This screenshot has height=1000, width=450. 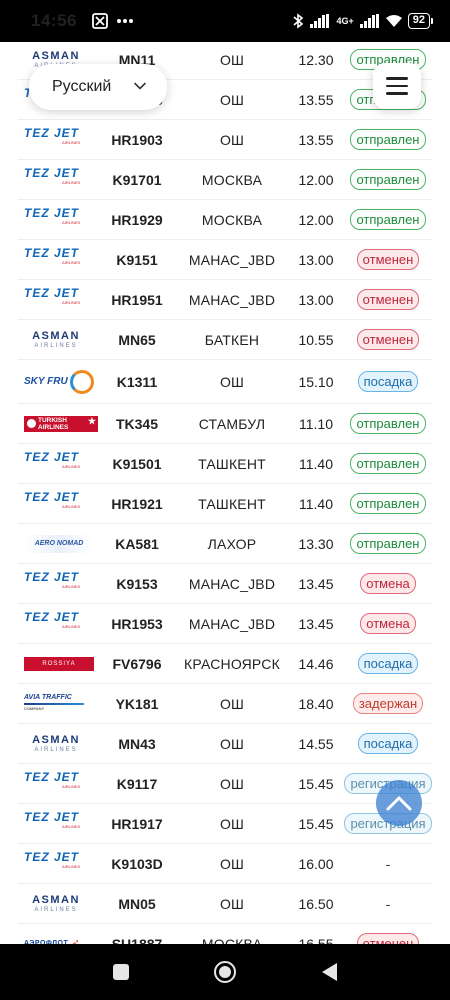 I want to click on flight-row: AVIA TRAFFIC COMPANY YK181 ОШ 18.40 задержан, so click(x=225, y=704).